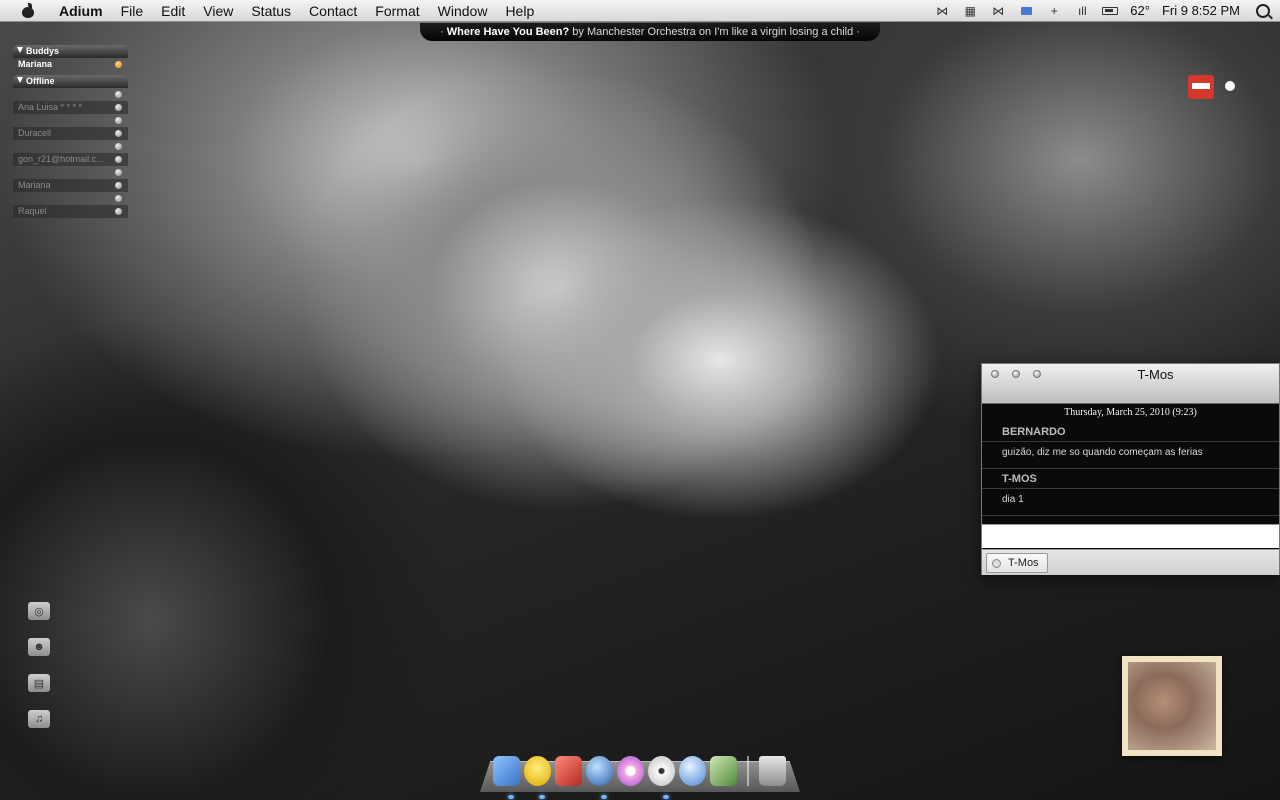 This screenshot has width=1280, height=800. Describe the element at coordinates (640, 797) in the screenshot. I see `dock-running-indicators` at that location.